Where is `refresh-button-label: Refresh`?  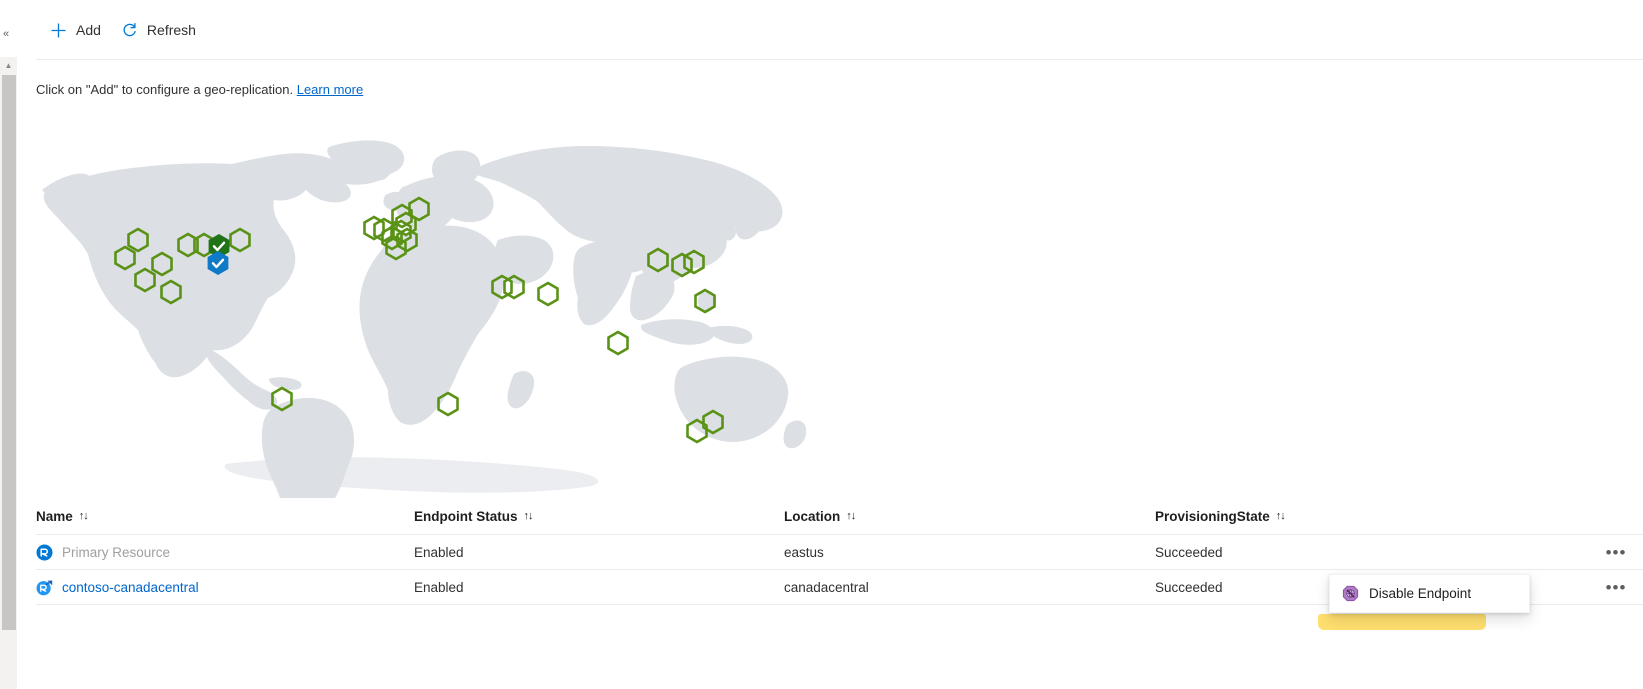
refresh-button-label: Refresh is located at coordinates (171, 30).